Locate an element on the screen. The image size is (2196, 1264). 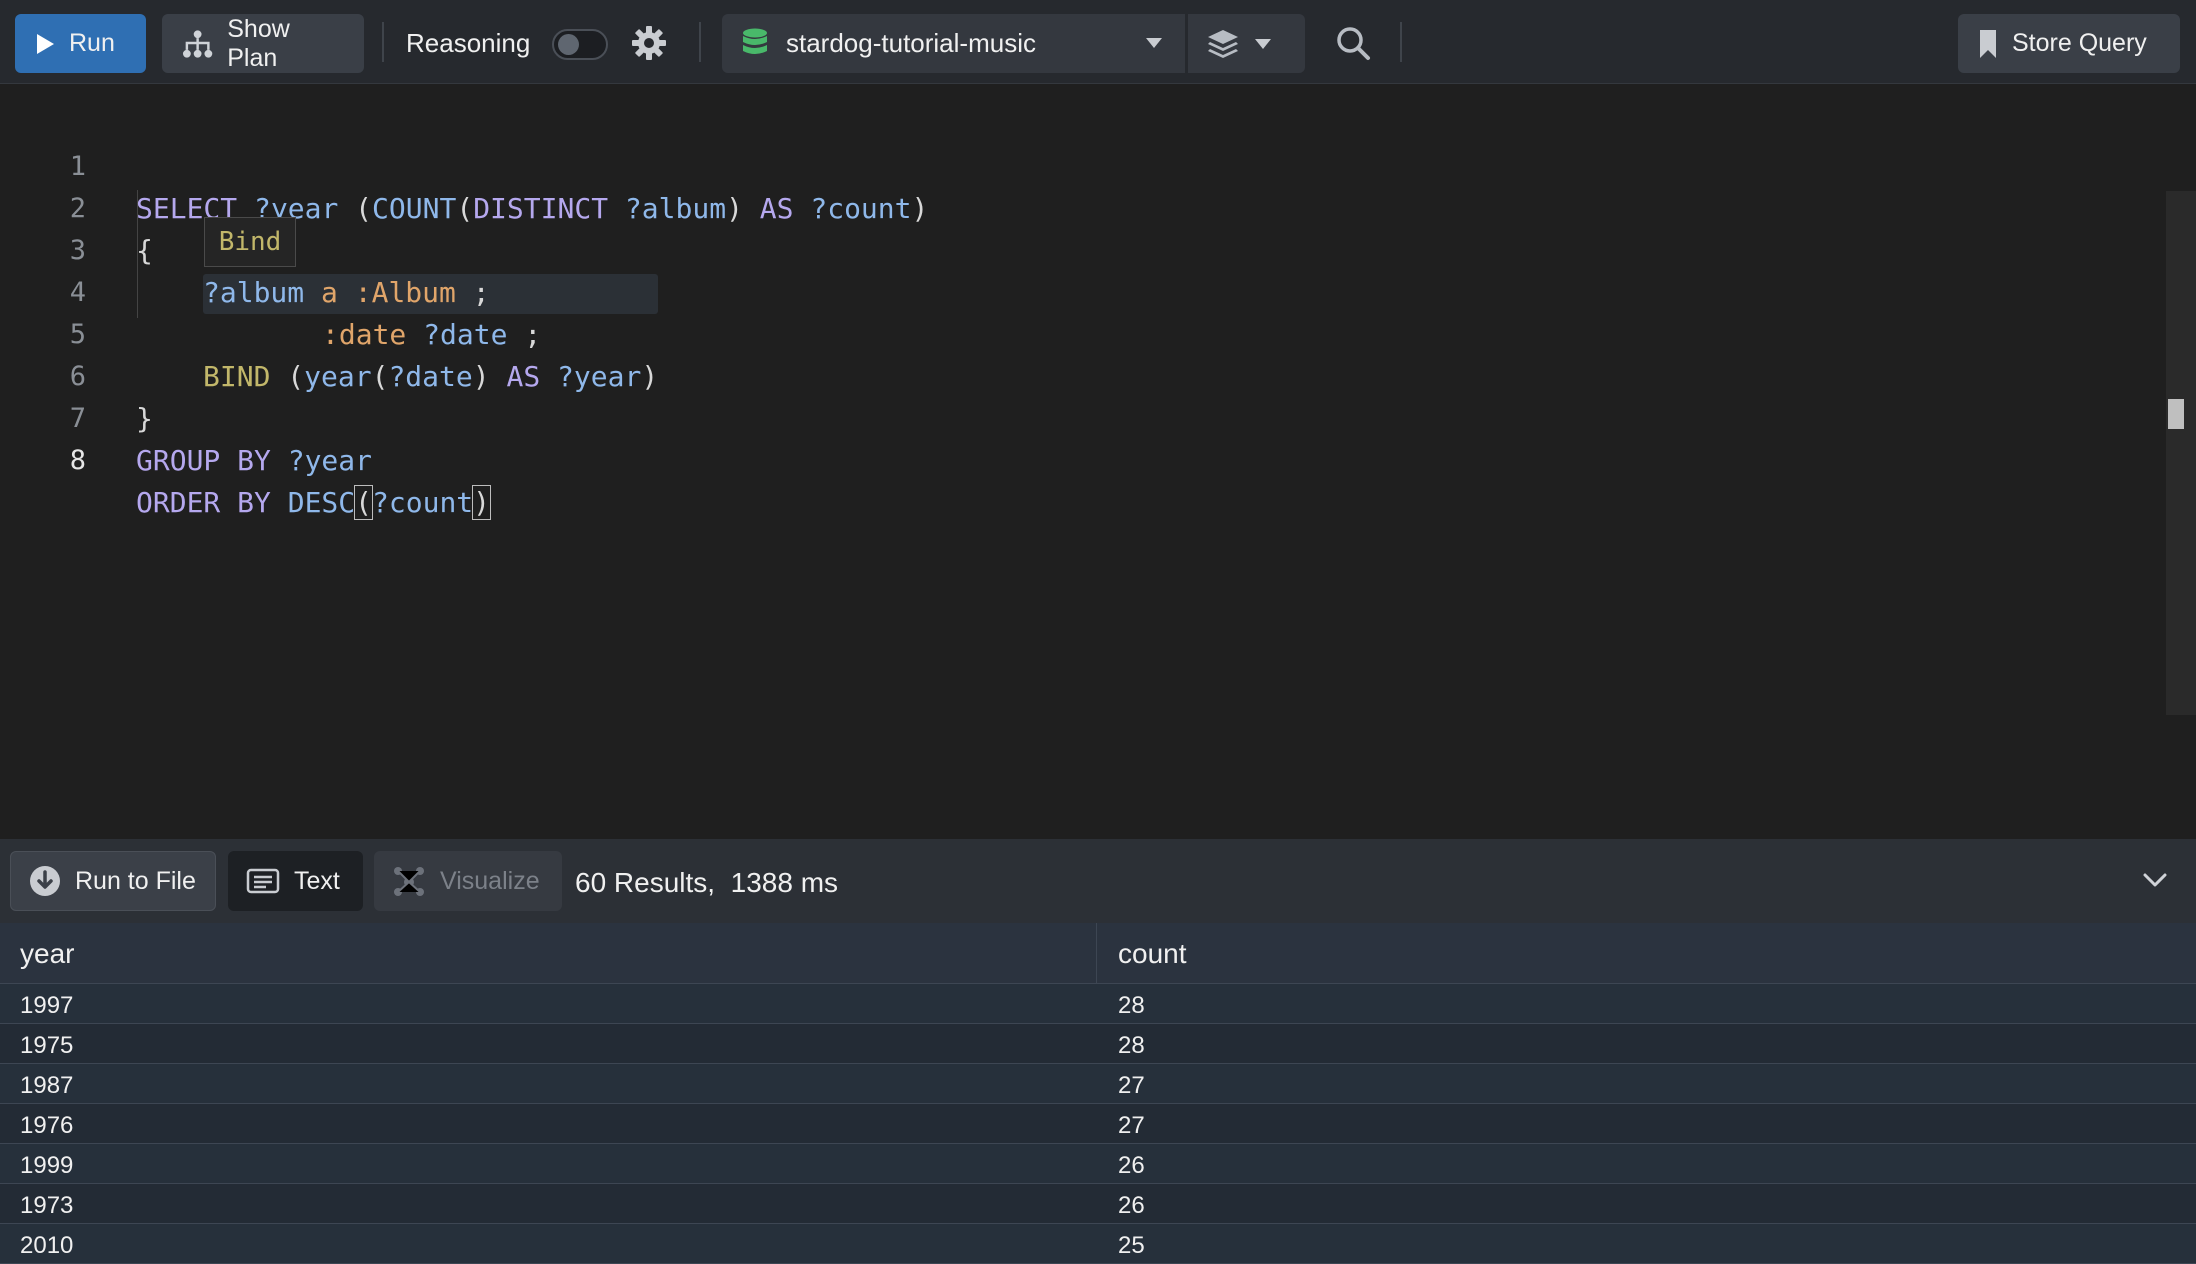
results-summary: 60 Results, 1388 ms is located at coordinates (706, 883).